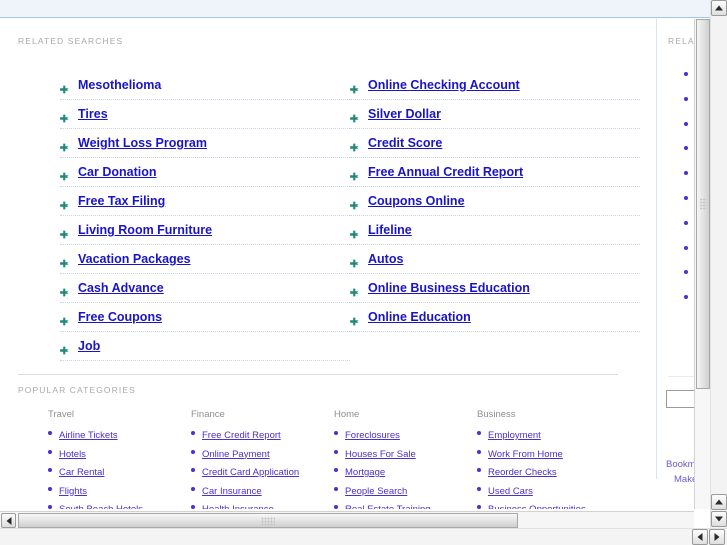  Describe the element at coordinates (101, 506) in the screenshot. I see `popular-category-link: South Beach Hotels` at that location.